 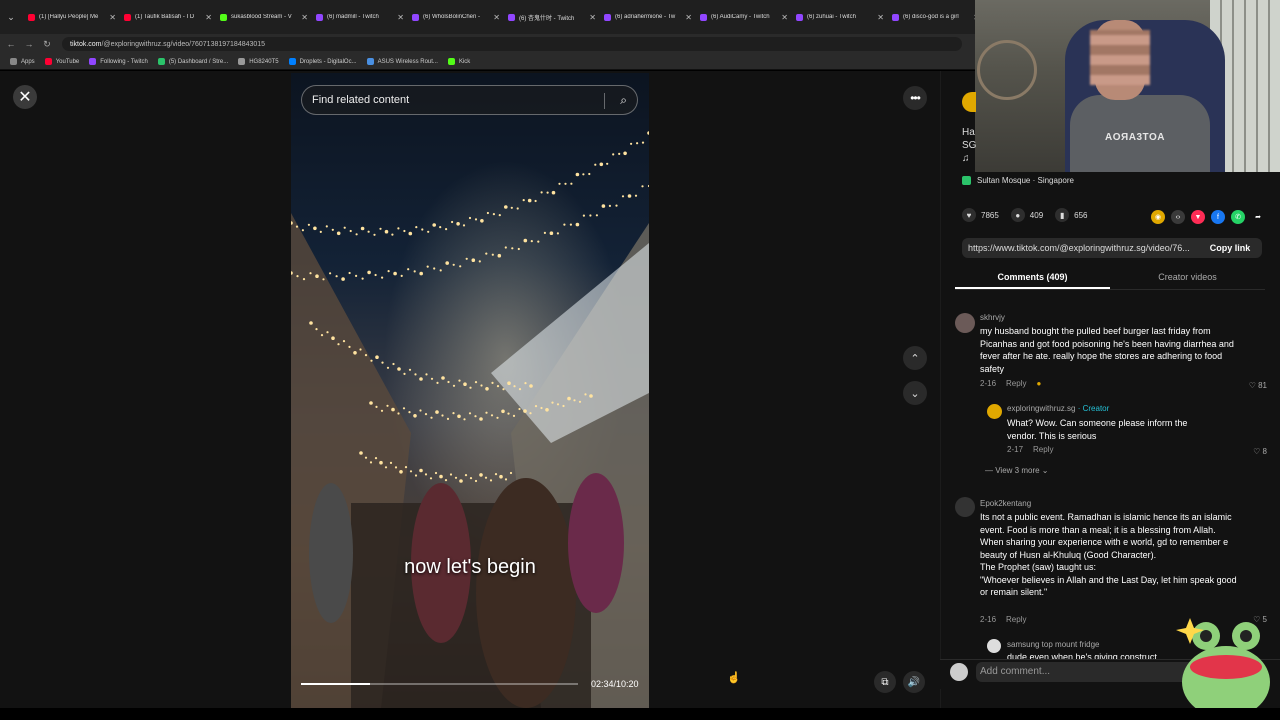 What do you see at coordinates (118, 61) in the screenshot?
I see `bookmark-item: Following - Twitch` at bounding box center [118, 61].